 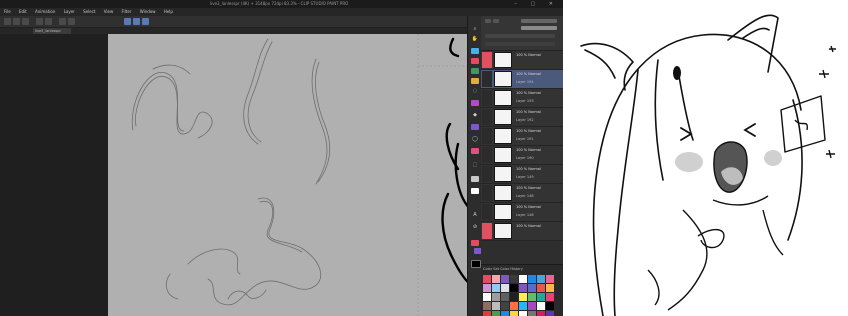 What do you see at coordinates (23, 12) in the screenshot?
I see `menu-edit: Edit` at bounding box center [23, 12].